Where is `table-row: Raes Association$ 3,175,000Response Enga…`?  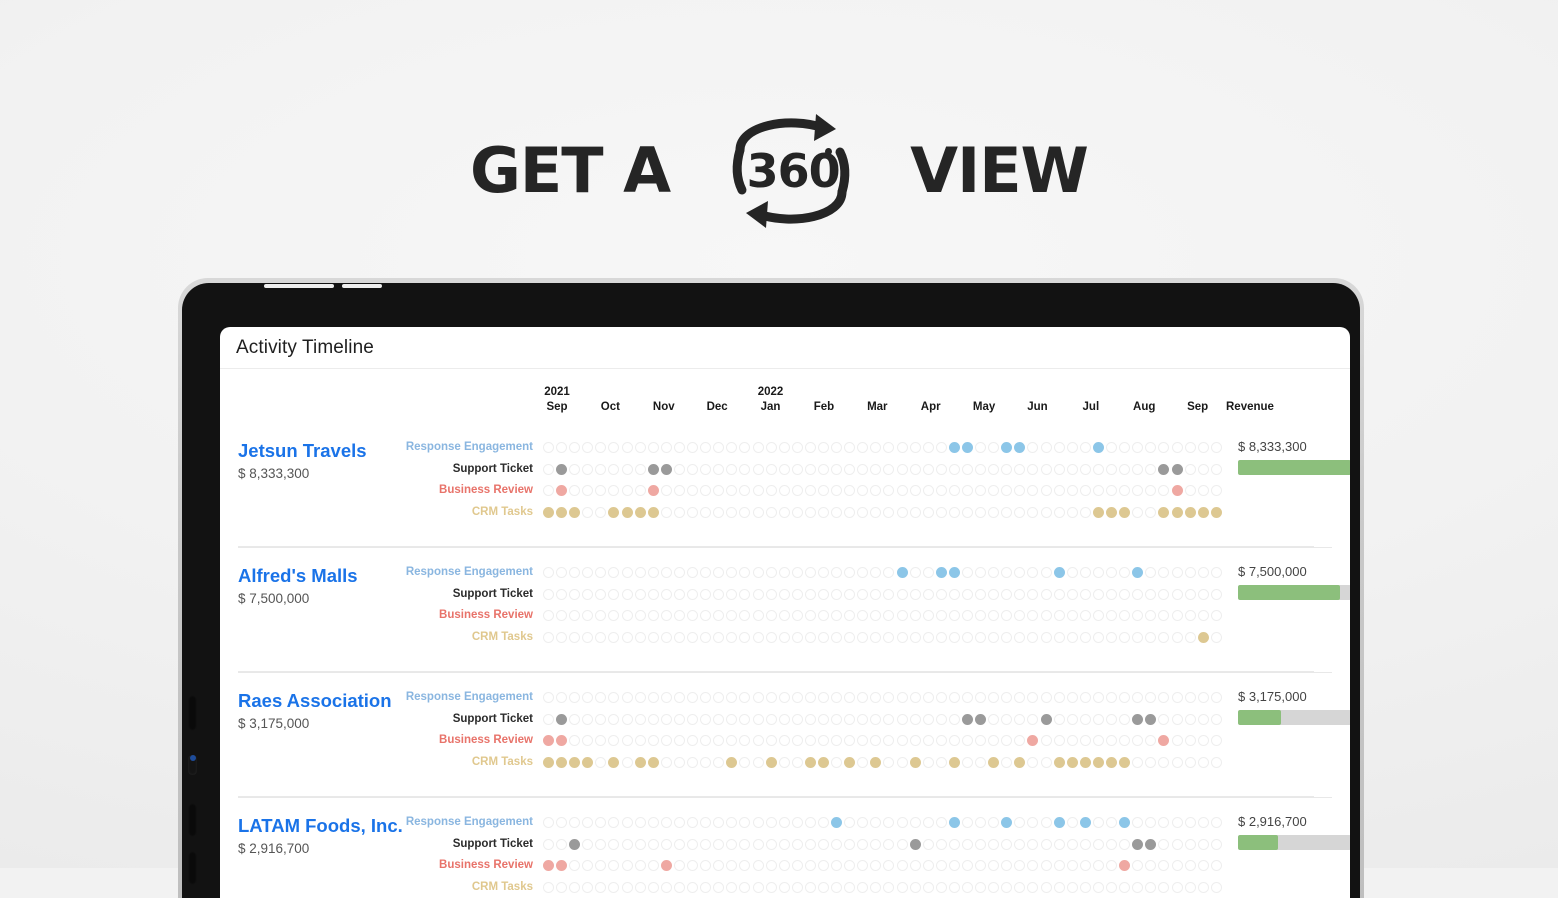 table-row: Raes Association$ 3,175,000Response Enga… is located at coordinates (785, 735).